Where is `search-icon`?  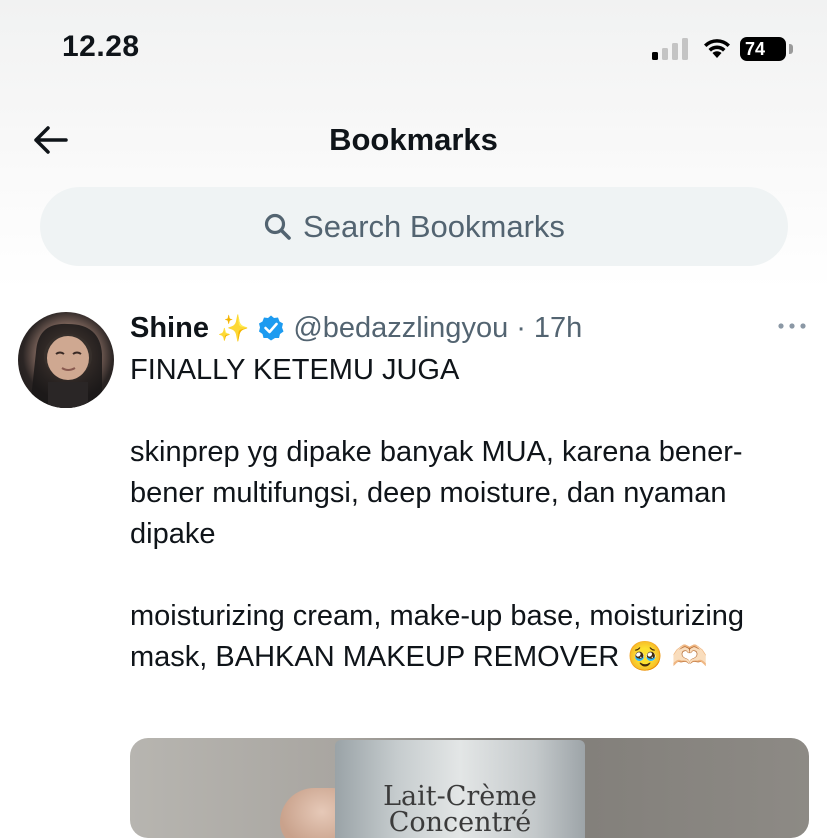
search-icon is located at coordinates (277, 226).